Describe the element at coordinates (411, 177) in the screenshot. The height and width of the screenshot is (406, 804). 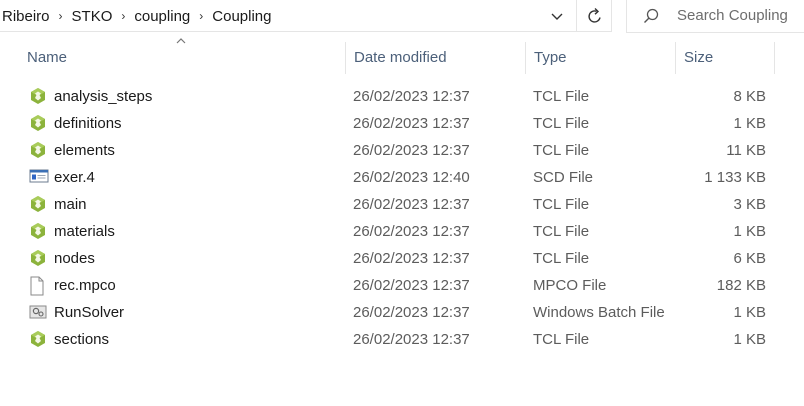
I see `file-date-modified: 26/02/2023 12:40` at that location.